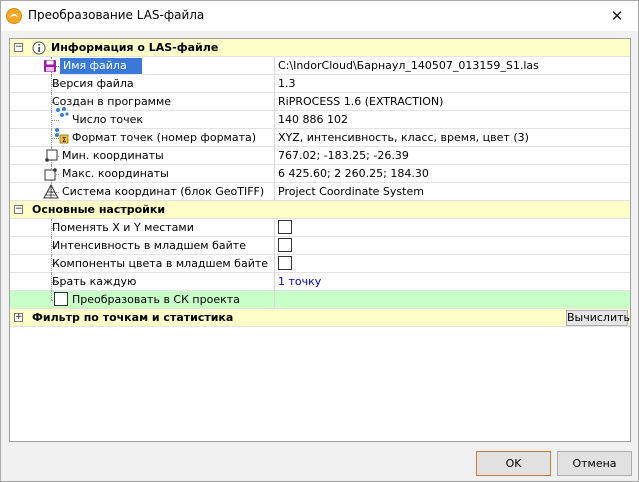 This screenshot has width=639, height=482. Describe the element at coordinates (319, 463) in the screenshot. I see `dialog-button-bar: OK Отмена` at that location.